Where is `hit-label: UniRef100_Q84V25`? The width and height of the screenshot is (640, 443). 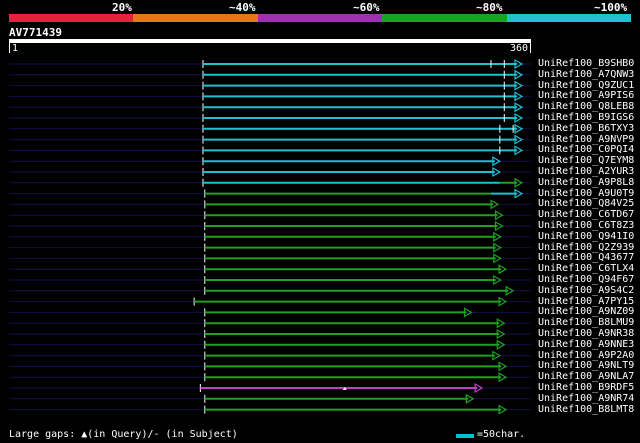 hit-label: UniRef100_Q84V25 is located at coordinates (586, 204).